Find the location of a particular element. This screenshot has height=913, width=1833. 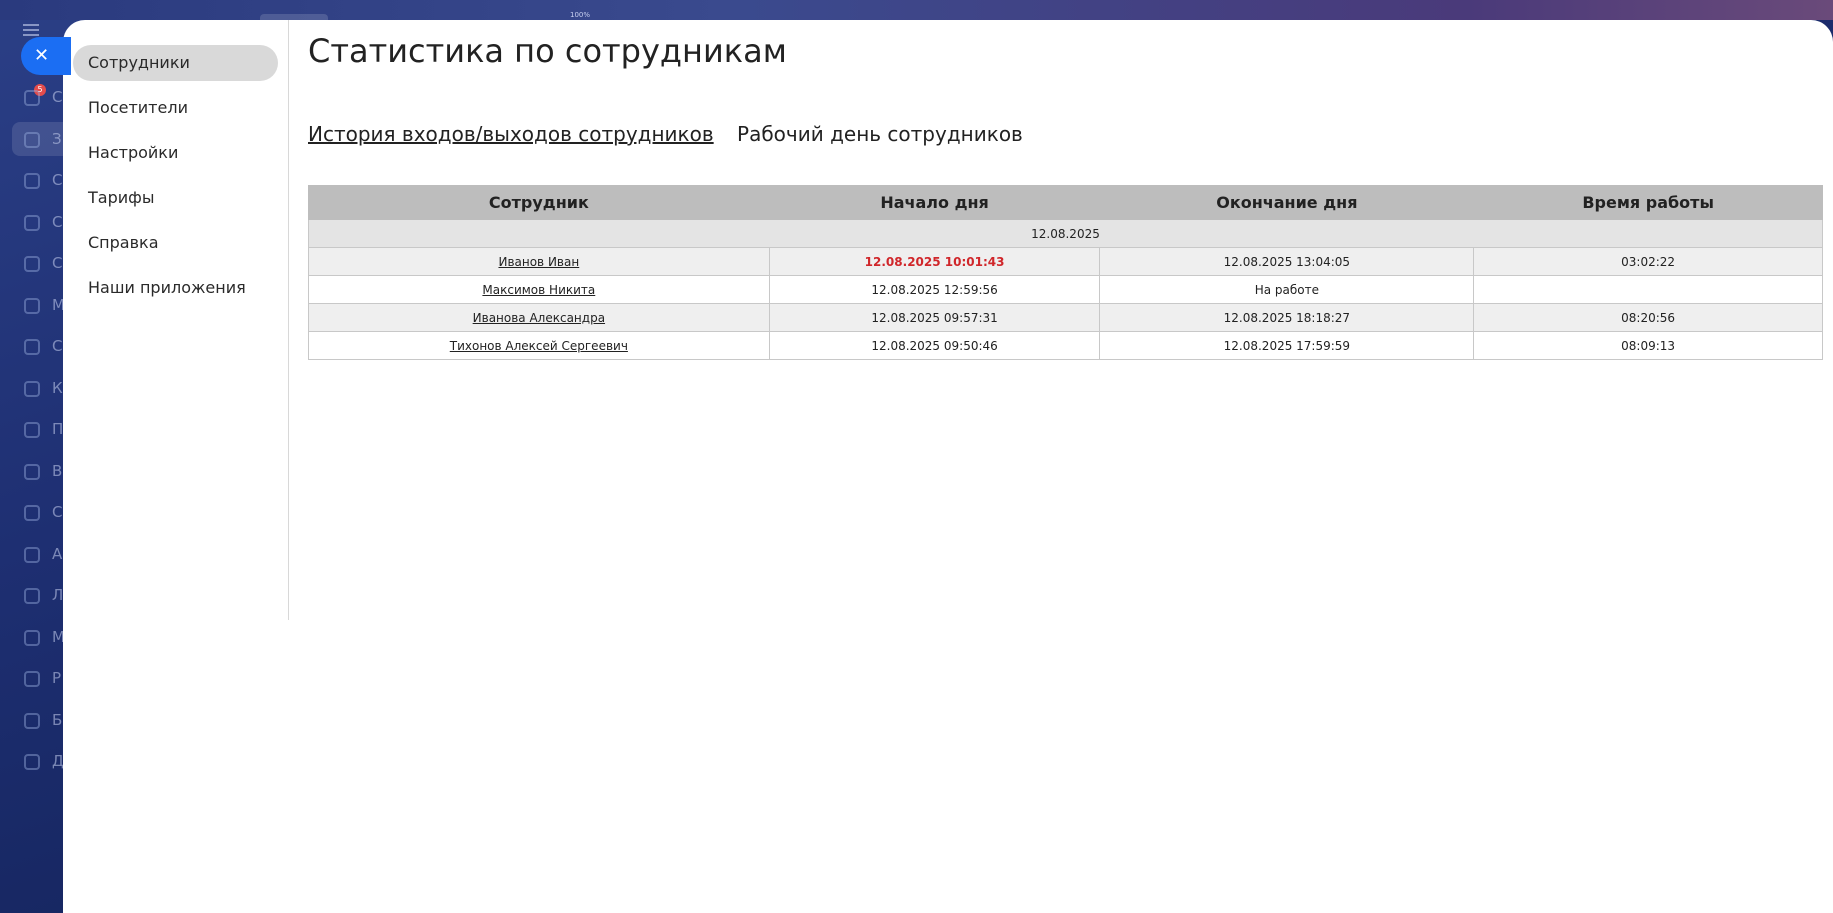

employee-cell: Тихонов Алексей Сергеевич is located at coordinates (539, 345).